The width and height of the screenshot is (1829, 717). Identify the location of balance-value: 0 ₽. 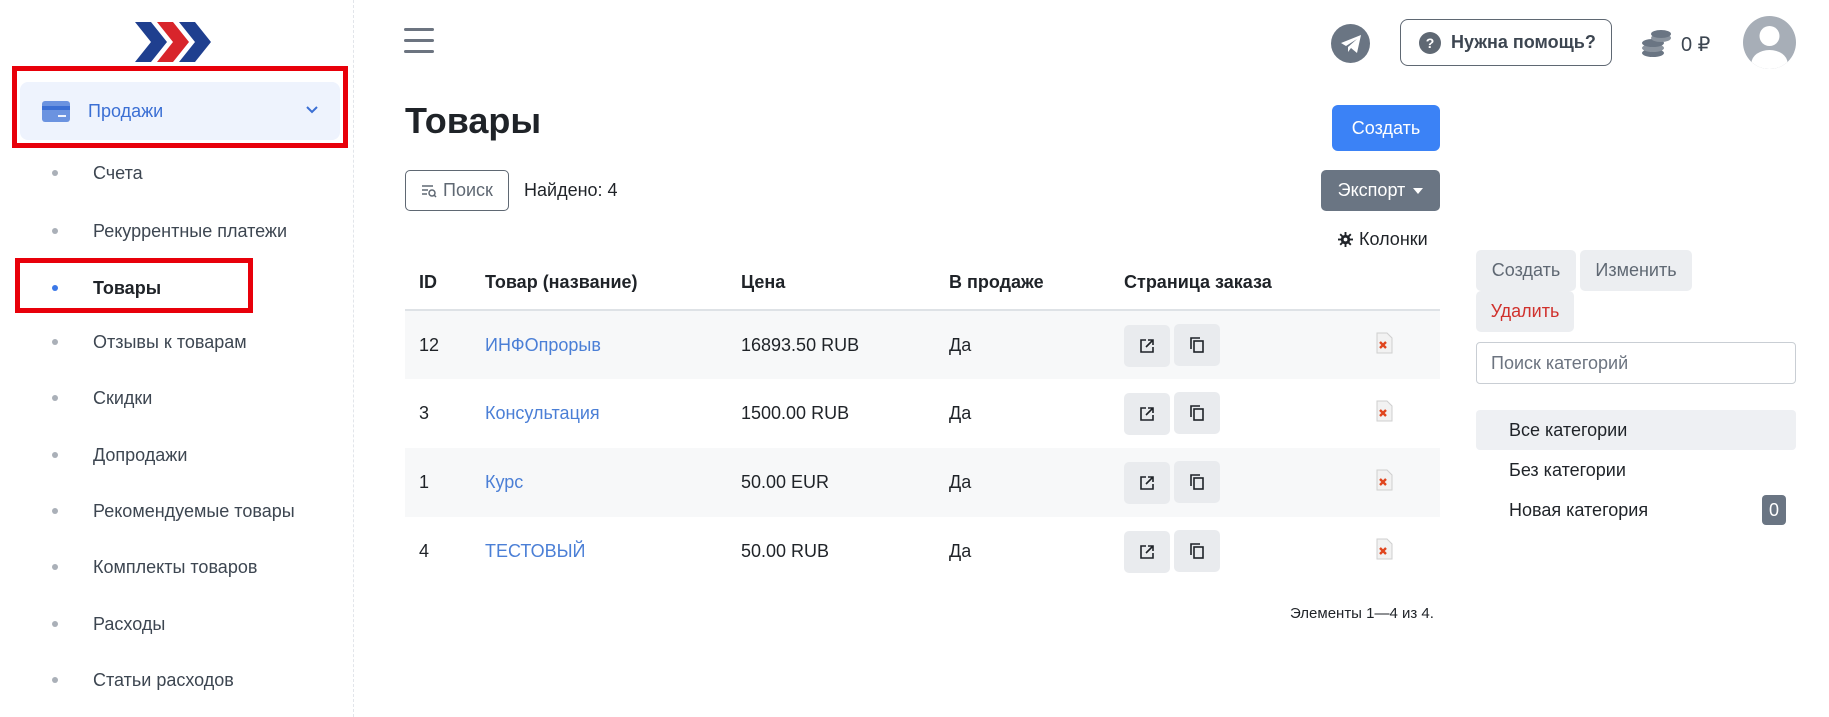
(1696, 44).